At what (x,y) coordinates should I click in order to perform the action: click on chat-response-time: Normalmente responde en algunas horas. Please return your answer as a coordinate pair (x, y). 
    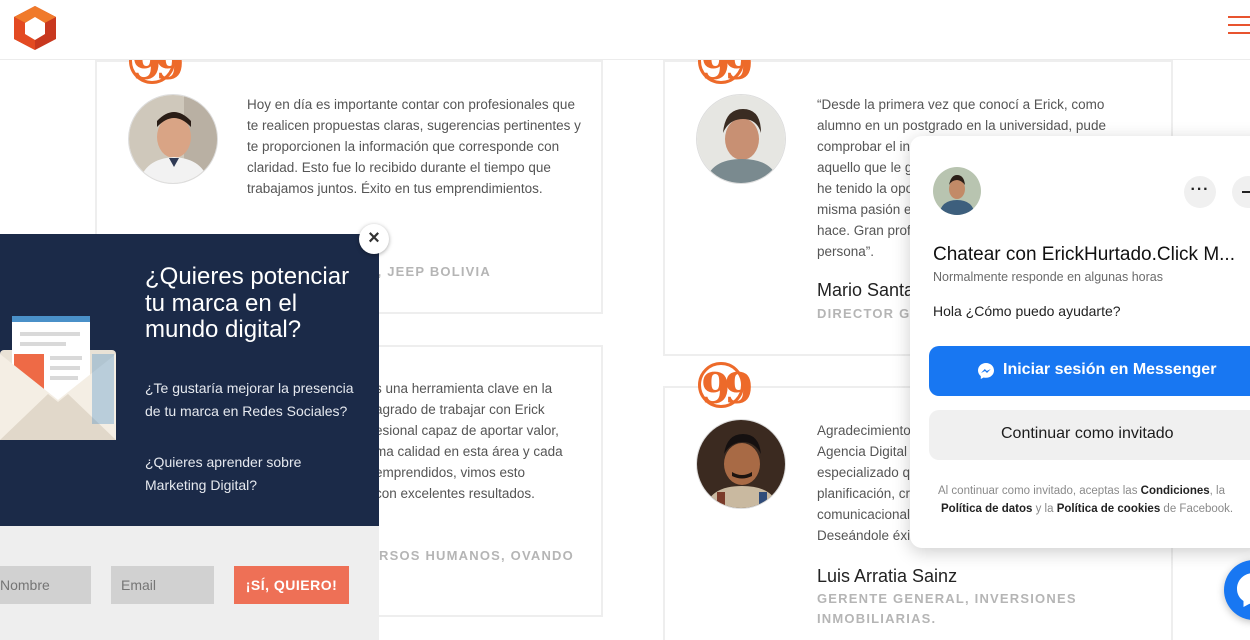
    Looking at the image, I should click on (1048, 277).